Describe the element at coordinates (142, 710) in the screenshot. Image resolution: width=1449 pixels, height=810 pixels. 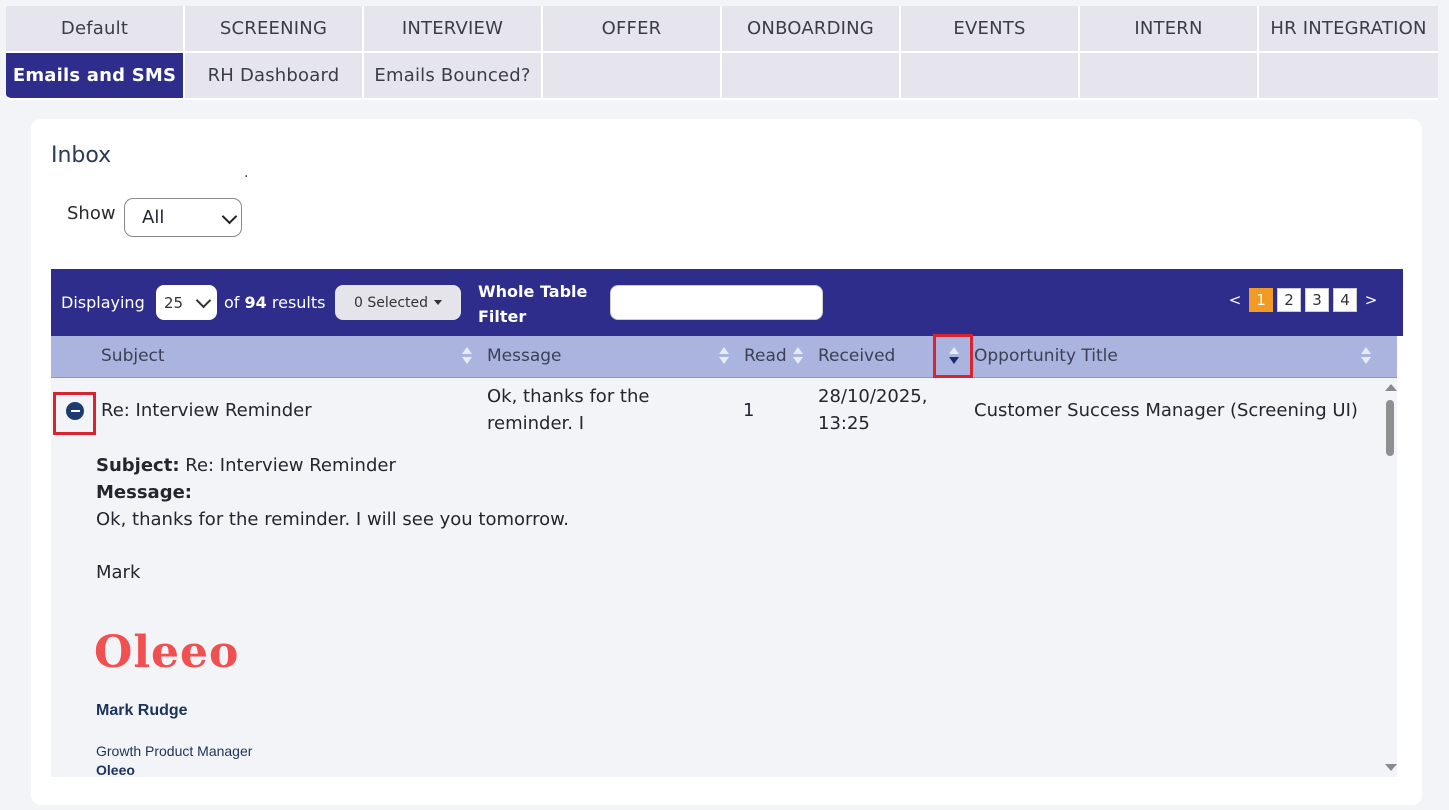
I see `signature-name: Mark Rudge` at that location.